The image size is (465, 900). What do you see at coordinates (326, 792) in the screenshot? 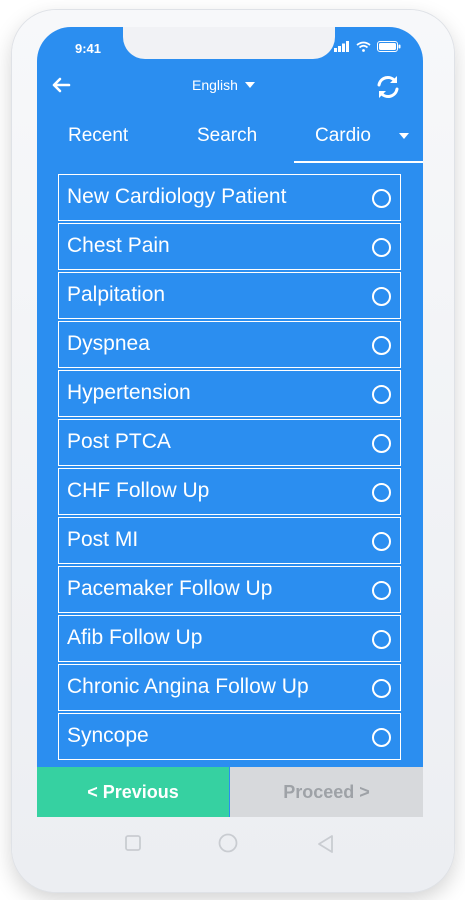
I see `proceed-button: Proceed >` at bounding box center [326, 792].